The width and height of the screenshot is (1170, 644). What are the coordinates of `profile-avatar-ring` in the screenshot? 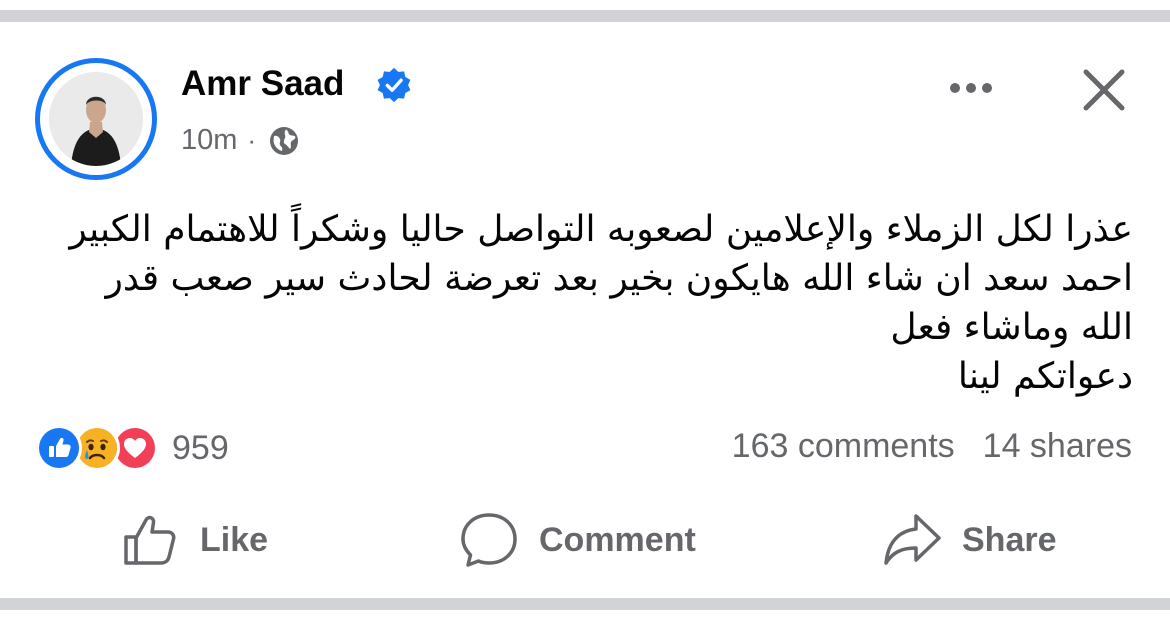 It's located at (96, 119).